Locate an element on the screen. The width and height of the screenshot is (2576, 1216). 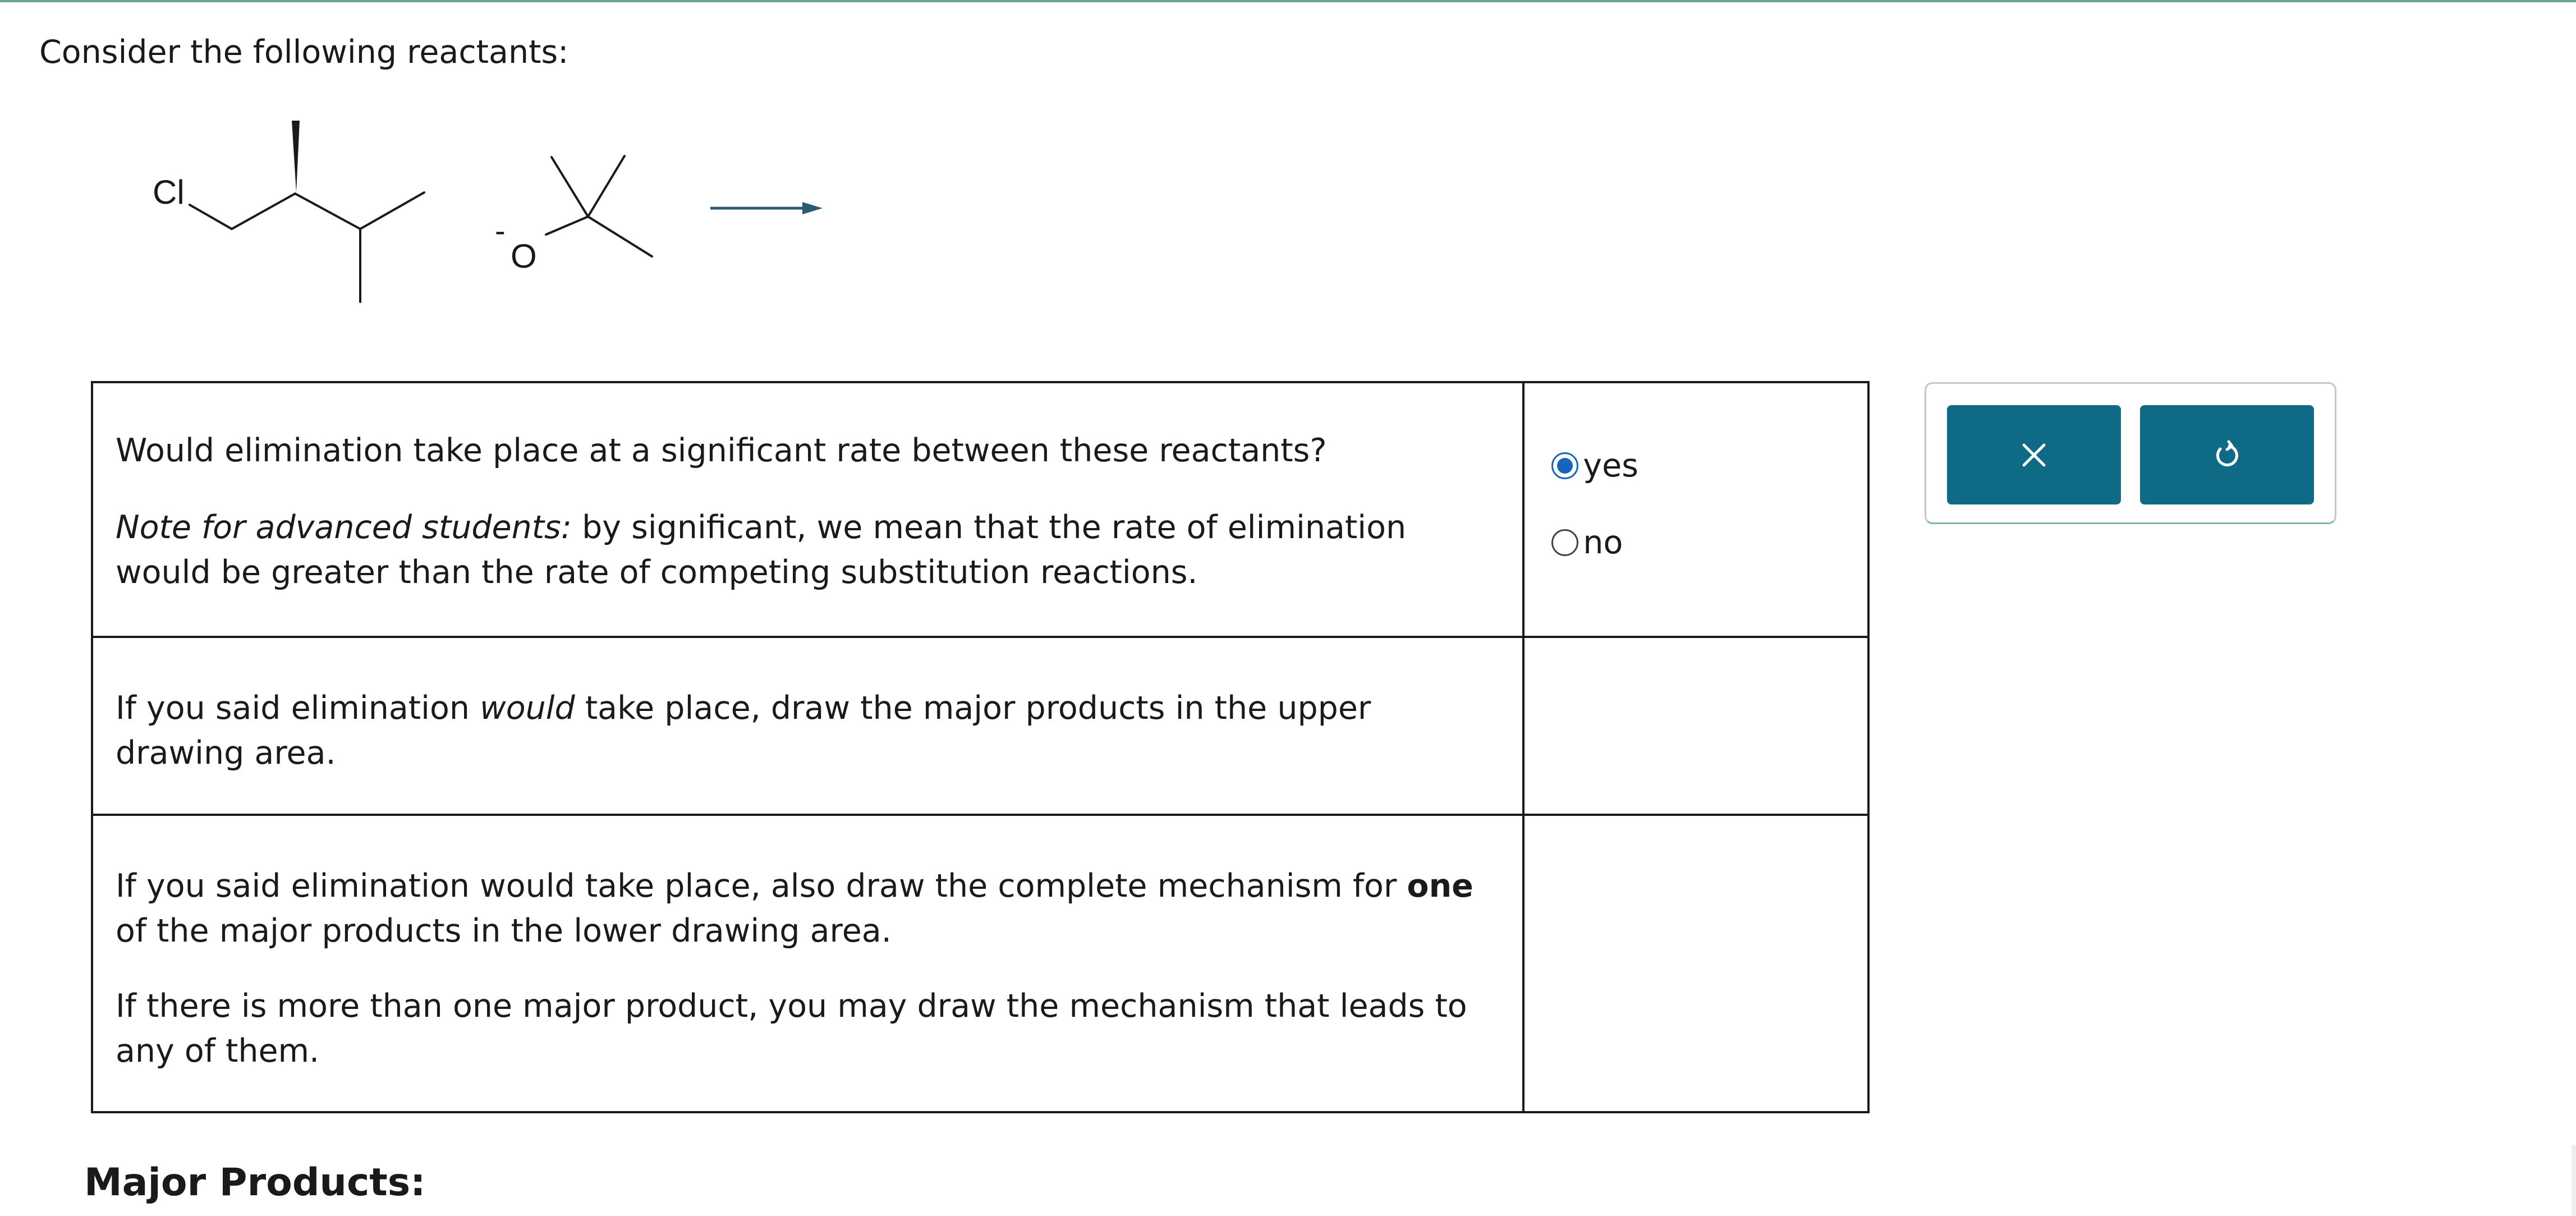
reactant-2-charge: - is located at coordinates (500, 231).